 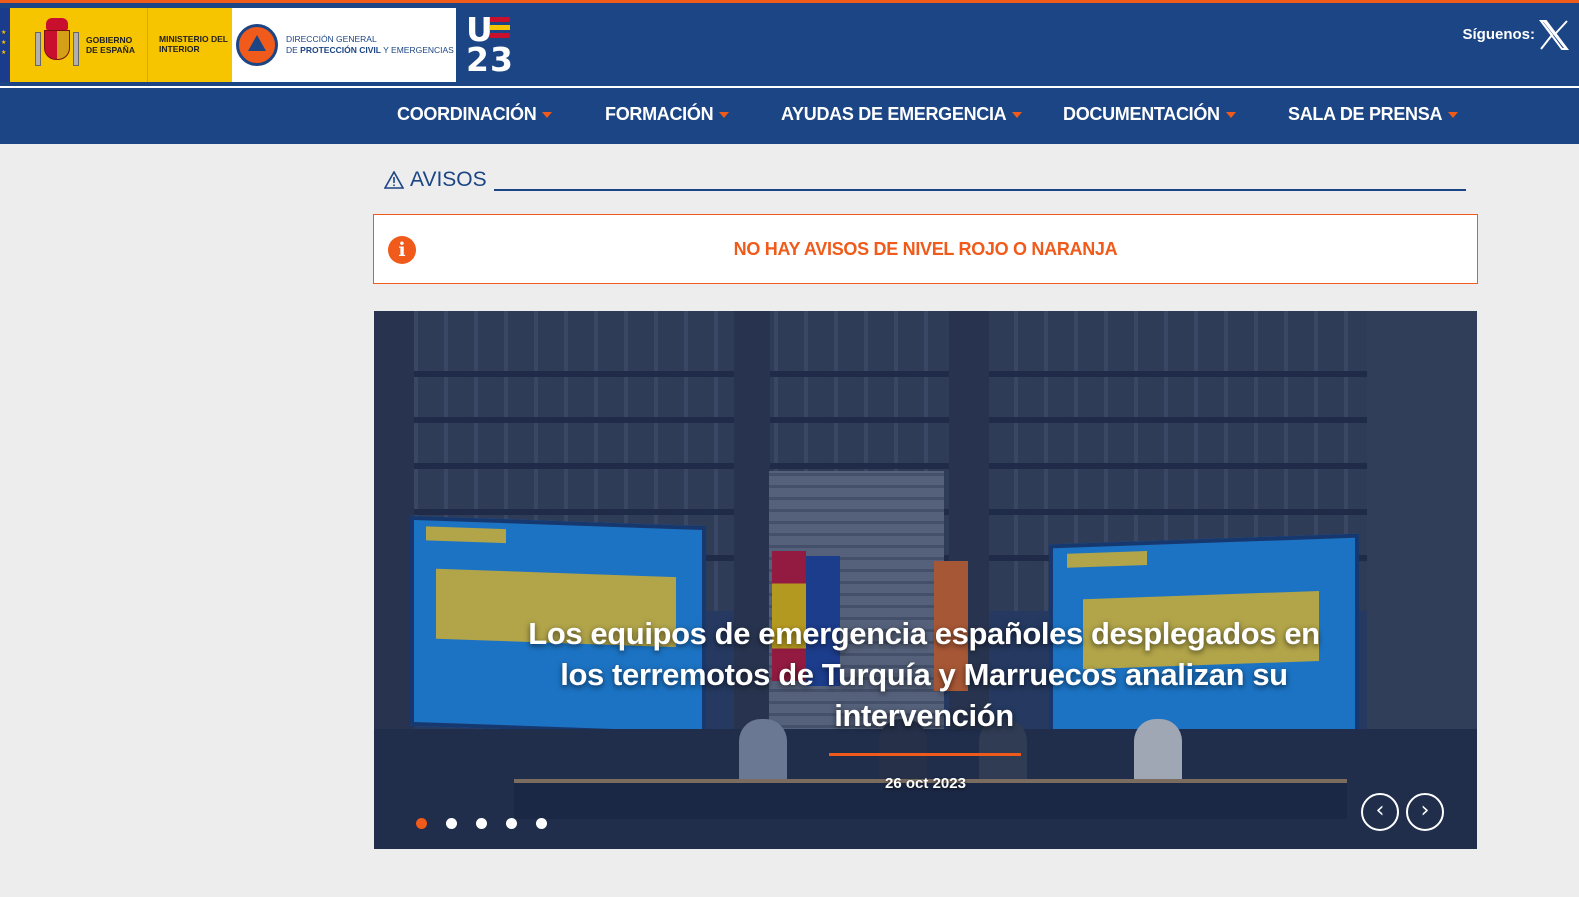 What do you see at coordinates (980, 190) in the screenshot?
I see `divider` at bounding box center [980, 190].